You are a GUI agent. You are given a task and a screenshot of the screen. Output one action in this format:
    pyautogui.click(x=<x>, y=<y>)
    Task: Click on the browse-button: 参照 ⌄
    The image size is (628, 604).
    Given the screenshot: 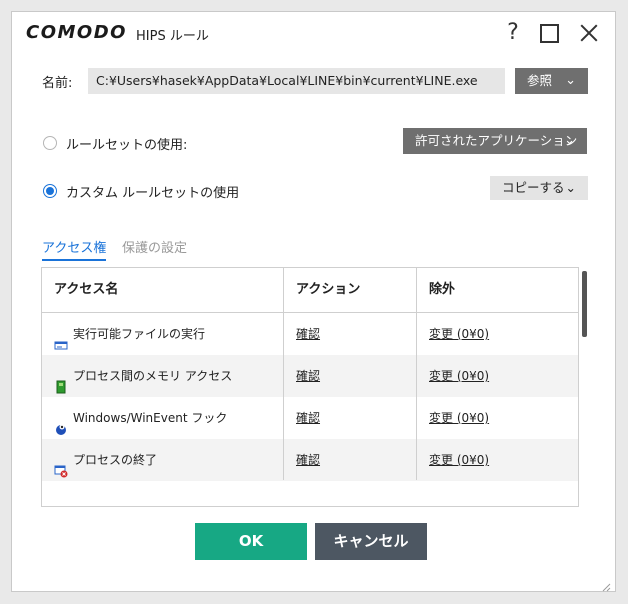 What is the action you would take?
    pyautogui.click(x=551, y=81)
    